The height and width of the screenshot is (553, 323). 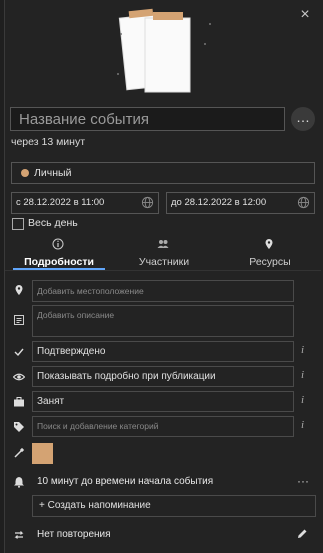 What do you see at coordinates (163, 321) in the screenshot?
I see `description-input: Добавить описание` at bounding box center [163, 321].